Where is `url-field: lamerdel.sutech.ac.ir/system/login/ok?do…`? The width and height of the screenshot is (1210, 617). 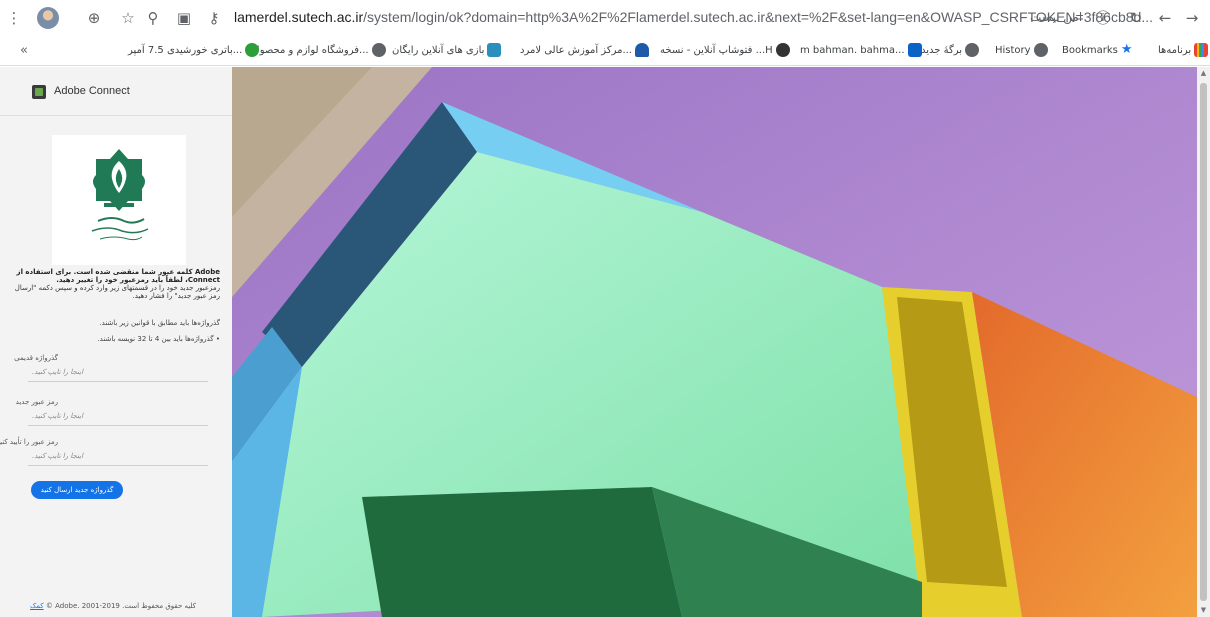 url-field: lamerdel.sutech.ac.ir/system/login/ok?do… is located at coordinates (693, 17).